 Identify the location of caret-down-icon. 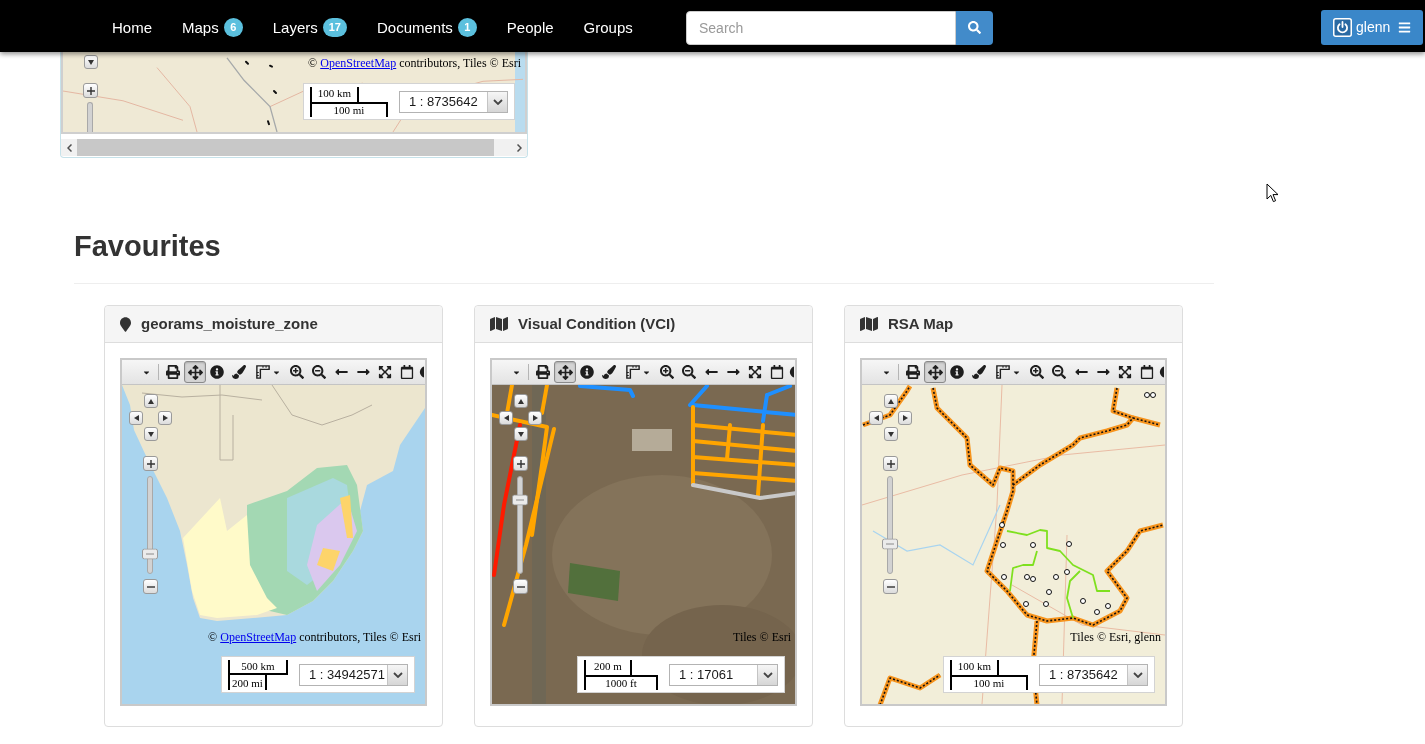
(91, 62).